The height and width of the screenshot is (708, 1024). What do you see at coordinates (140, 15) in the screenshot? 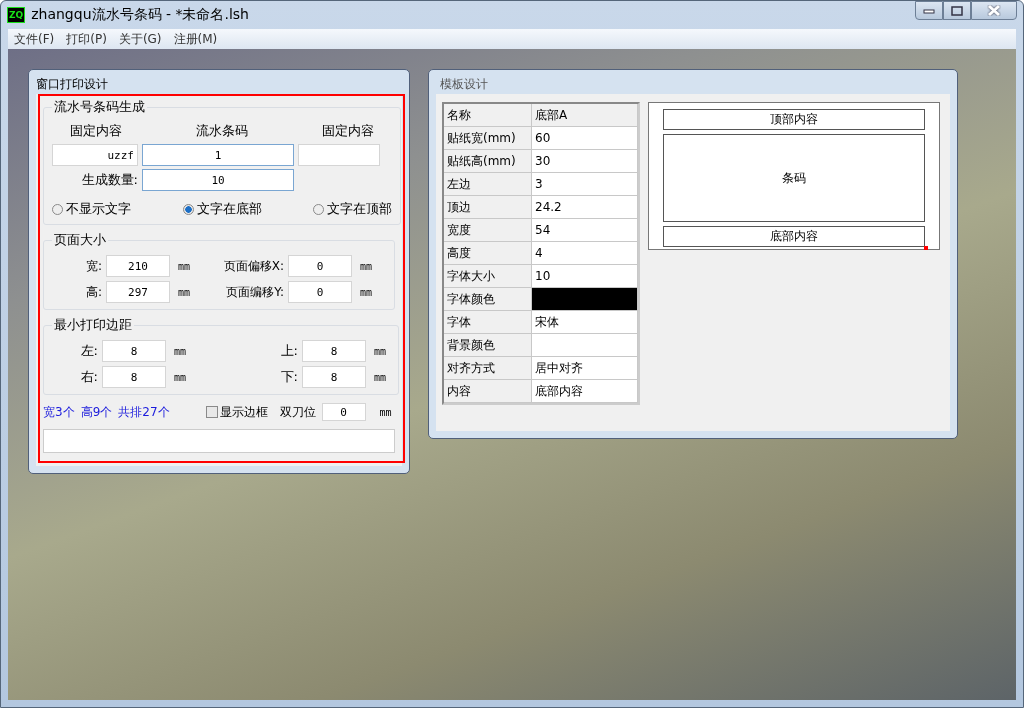
I see `window-title: zhangqu流水号条码 - *未命名.lsh` at bounding box center [140, 15].